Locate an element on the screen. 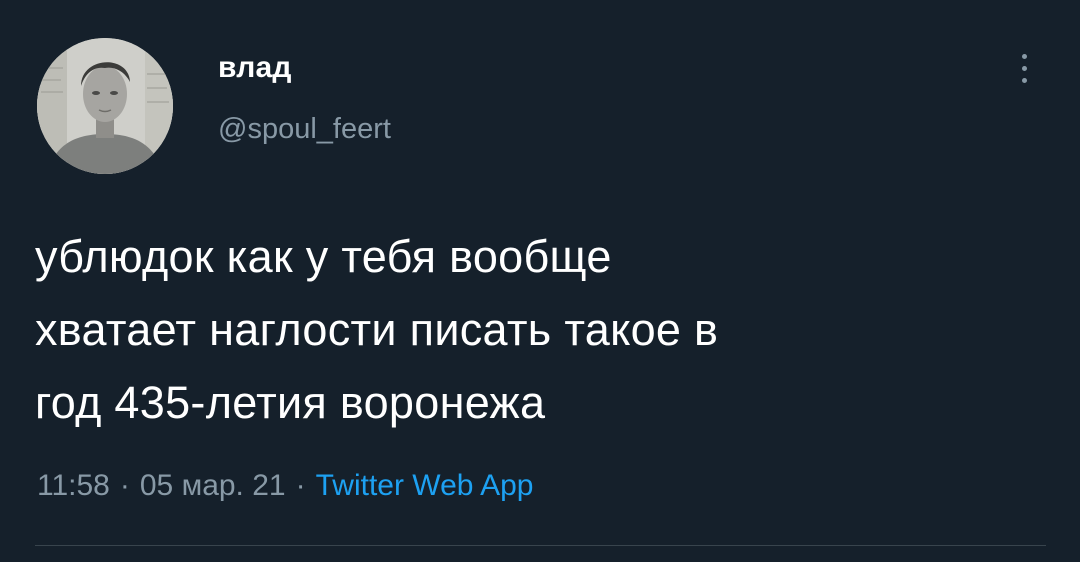 The width and height of the screenshot is (1080, 562). avatar-photo is located at coordinates (105, 106).